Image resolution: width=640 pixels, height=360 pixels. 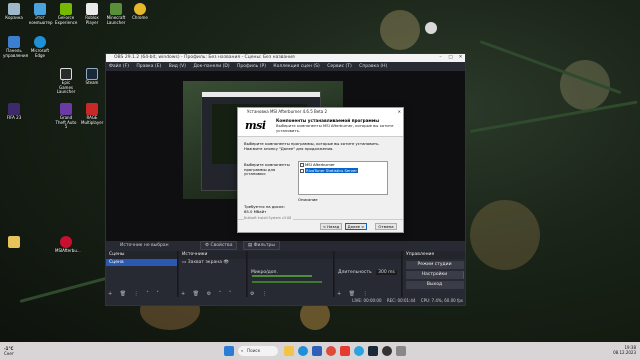 I want to click on search-icon: ⌕, so click(x=242, y=350).